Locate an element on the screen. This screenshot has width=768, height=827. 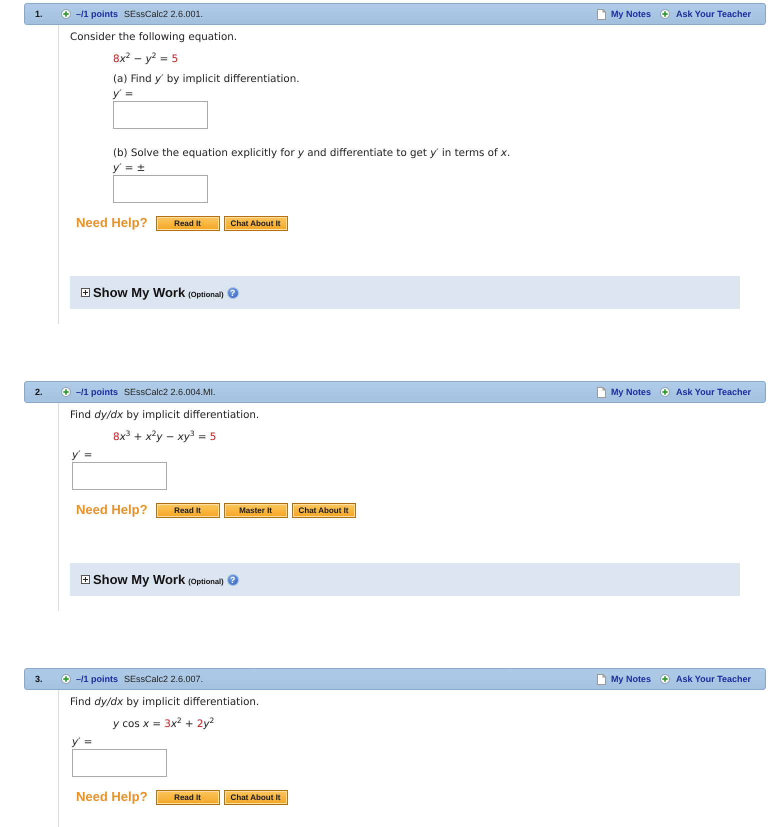
answer-label: y′ = ± is located at coordinates (129, 168).